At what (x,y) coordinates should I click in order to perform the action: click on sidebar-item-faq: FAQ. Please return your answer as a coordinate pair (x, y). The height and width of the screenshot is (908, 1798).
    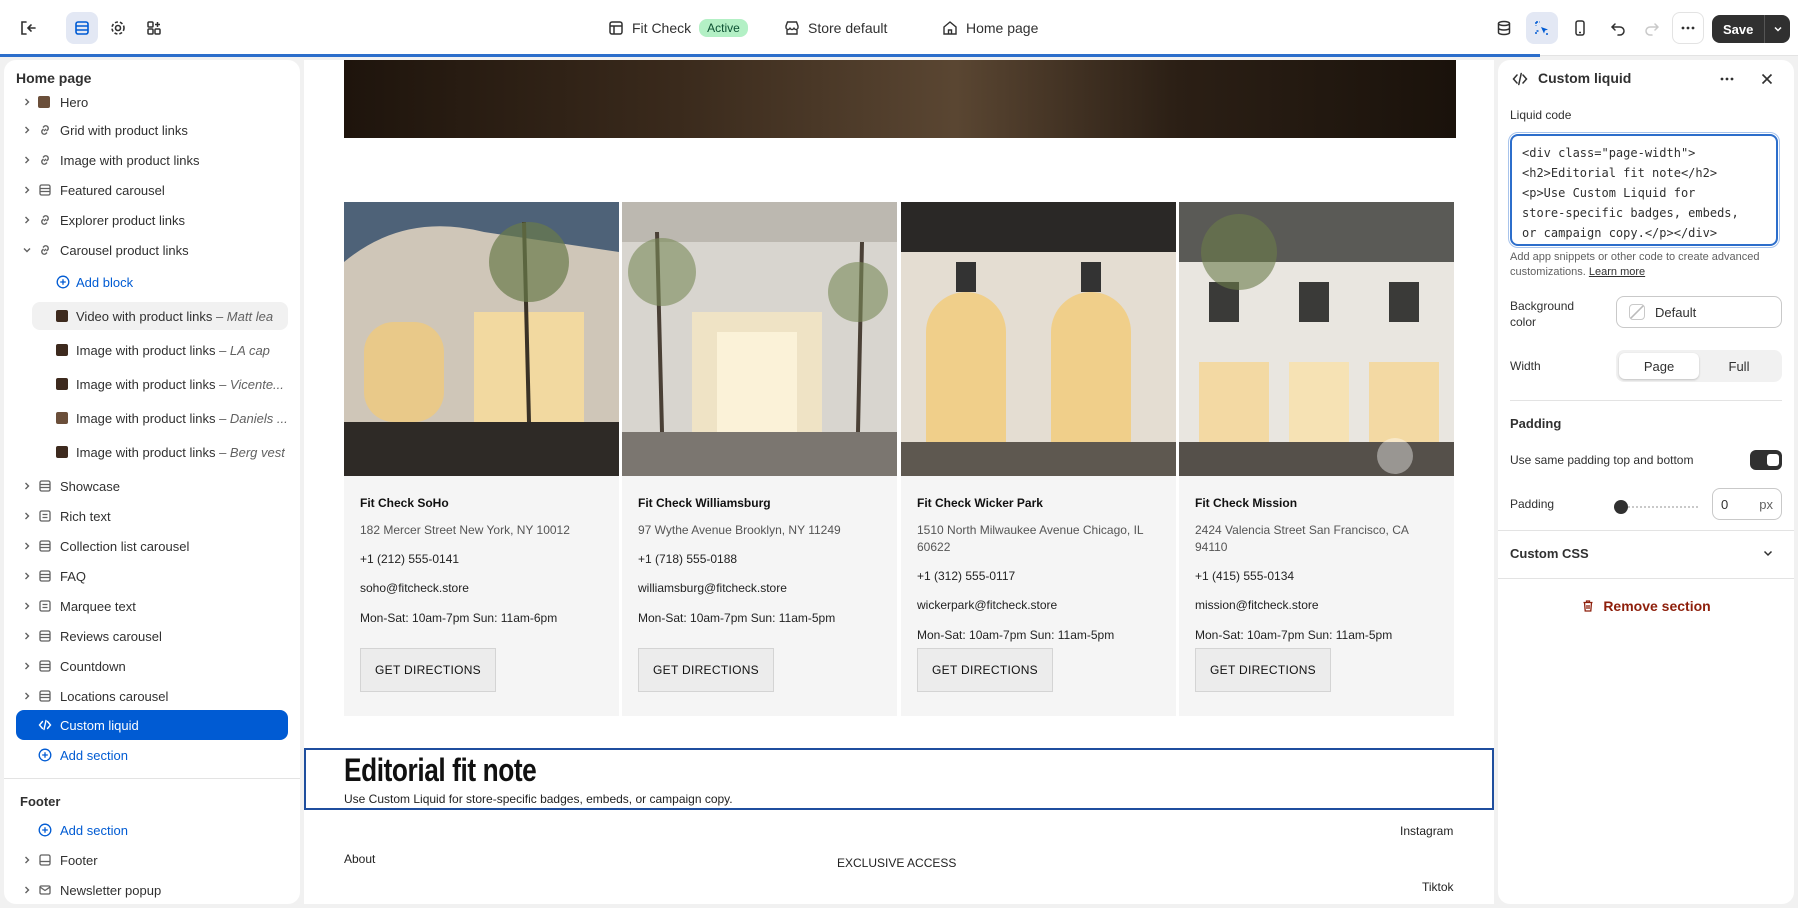
    Looking at the image, I should click on (152, 576).